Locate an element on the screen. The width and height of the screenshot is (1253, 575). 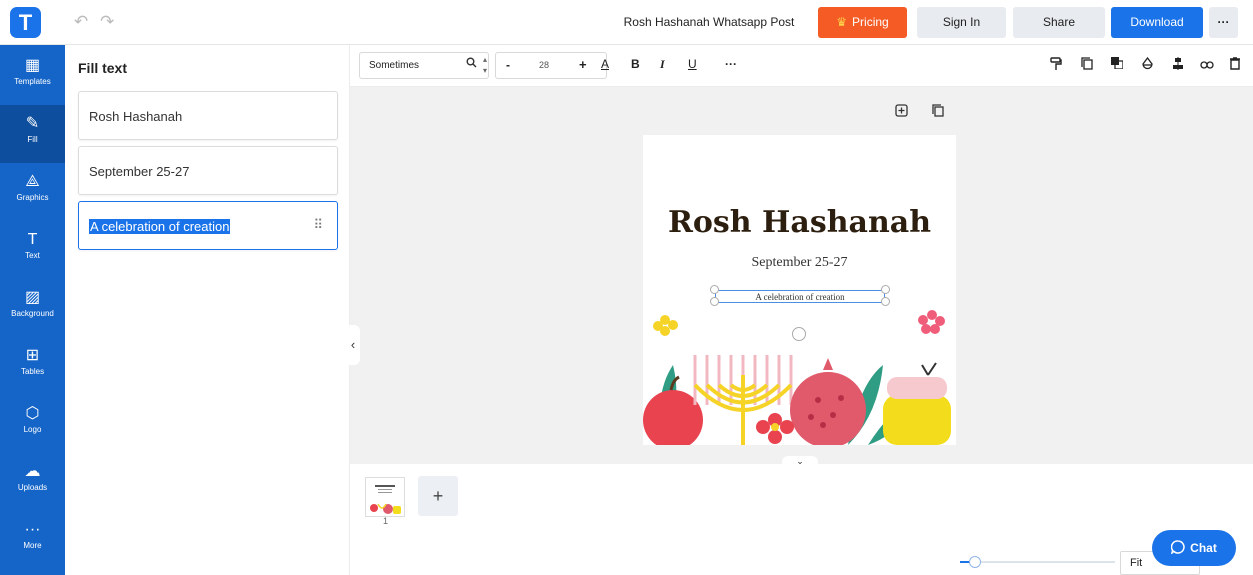
redo-icon: ↷ is located at coordinates (107, 22).